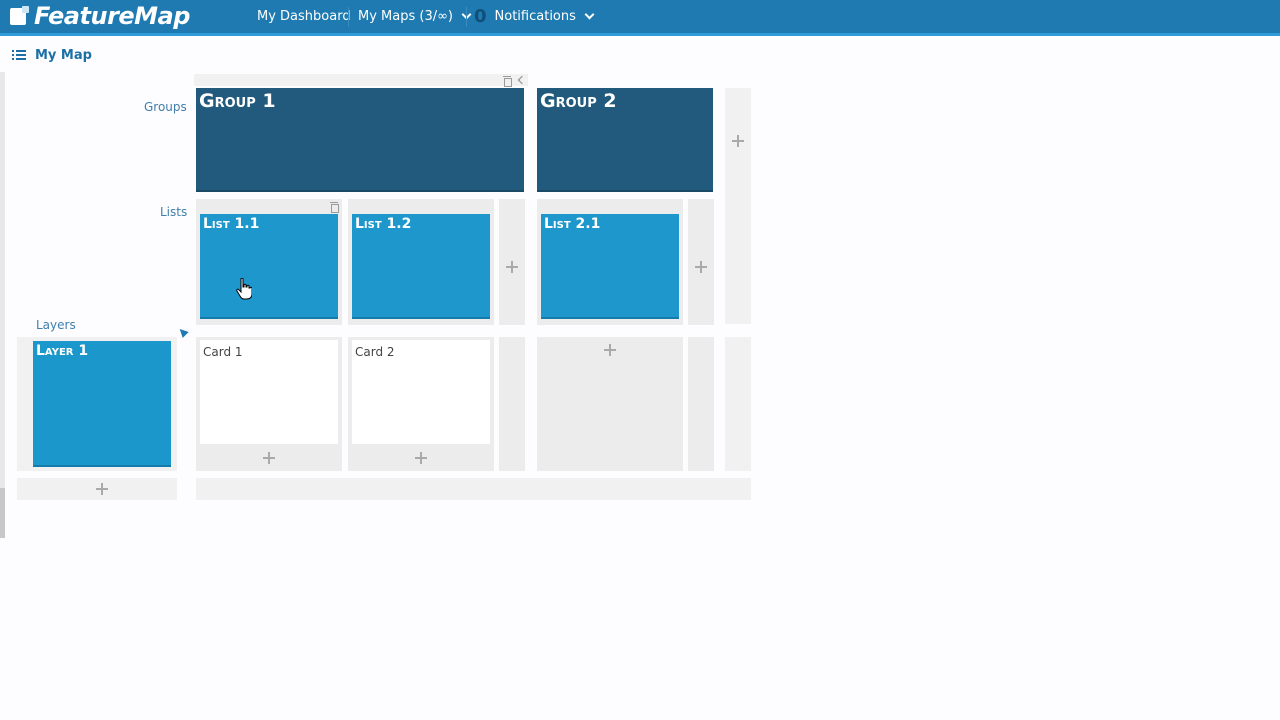  Describe the element at coordinates (20, 16) in the screenshot. I see `logo-icon` at that location.